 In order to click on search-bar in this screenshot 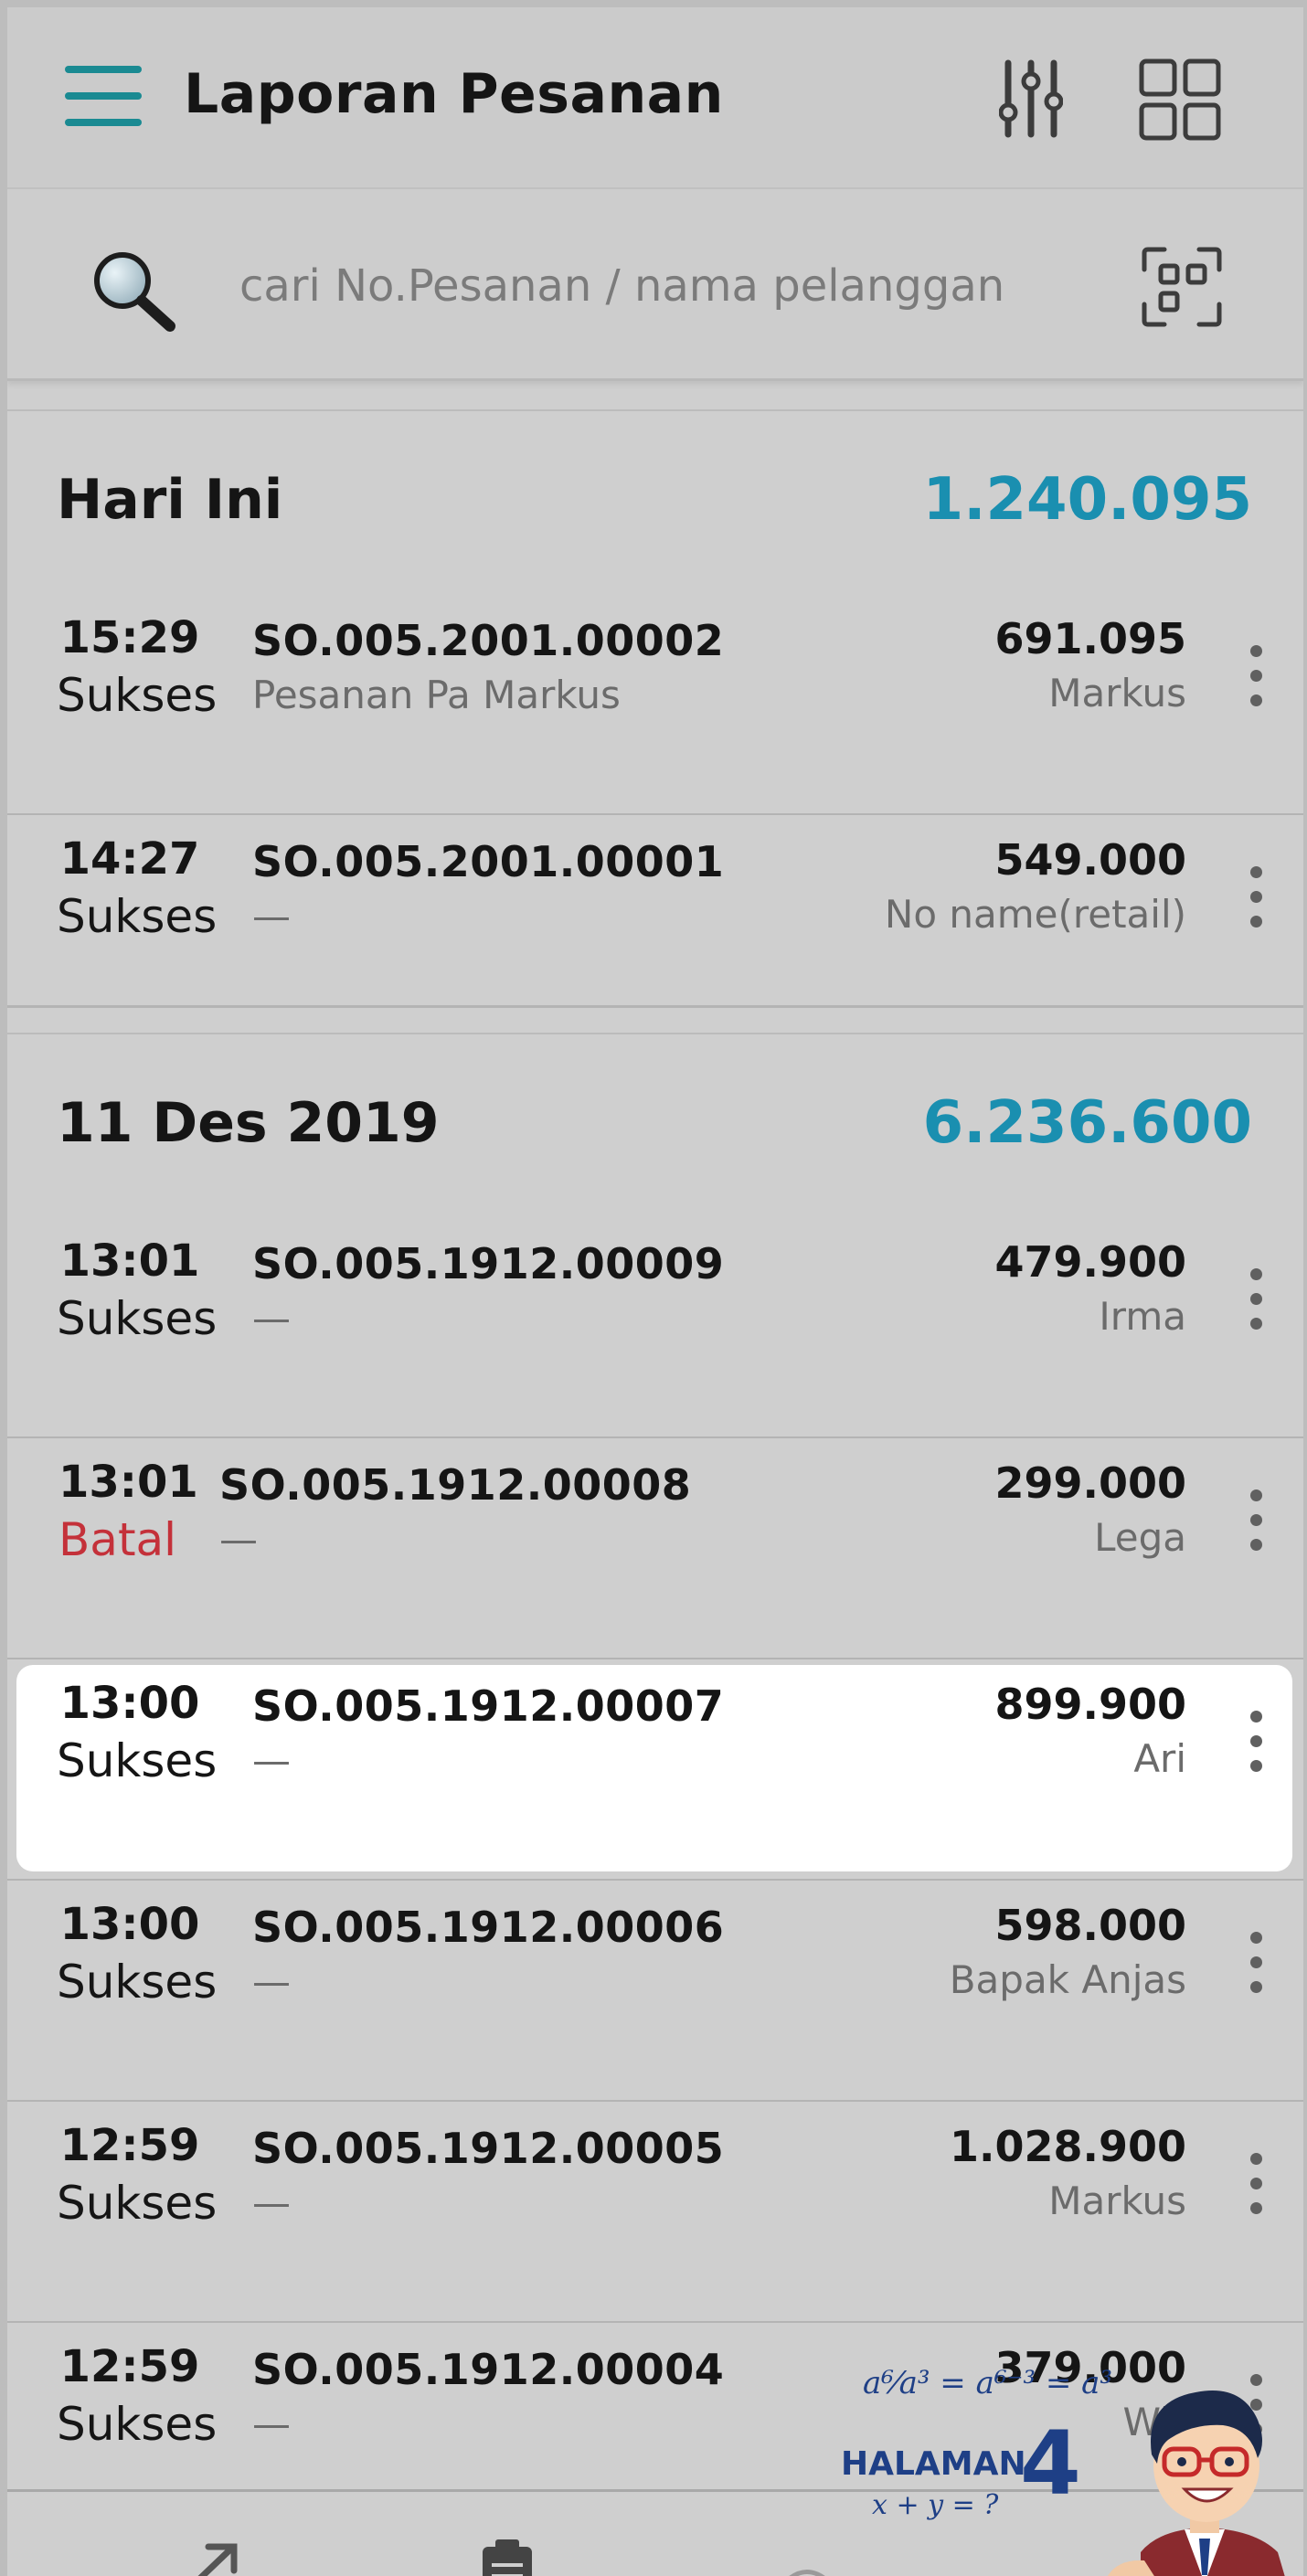, I will do `click(655, 285)`.